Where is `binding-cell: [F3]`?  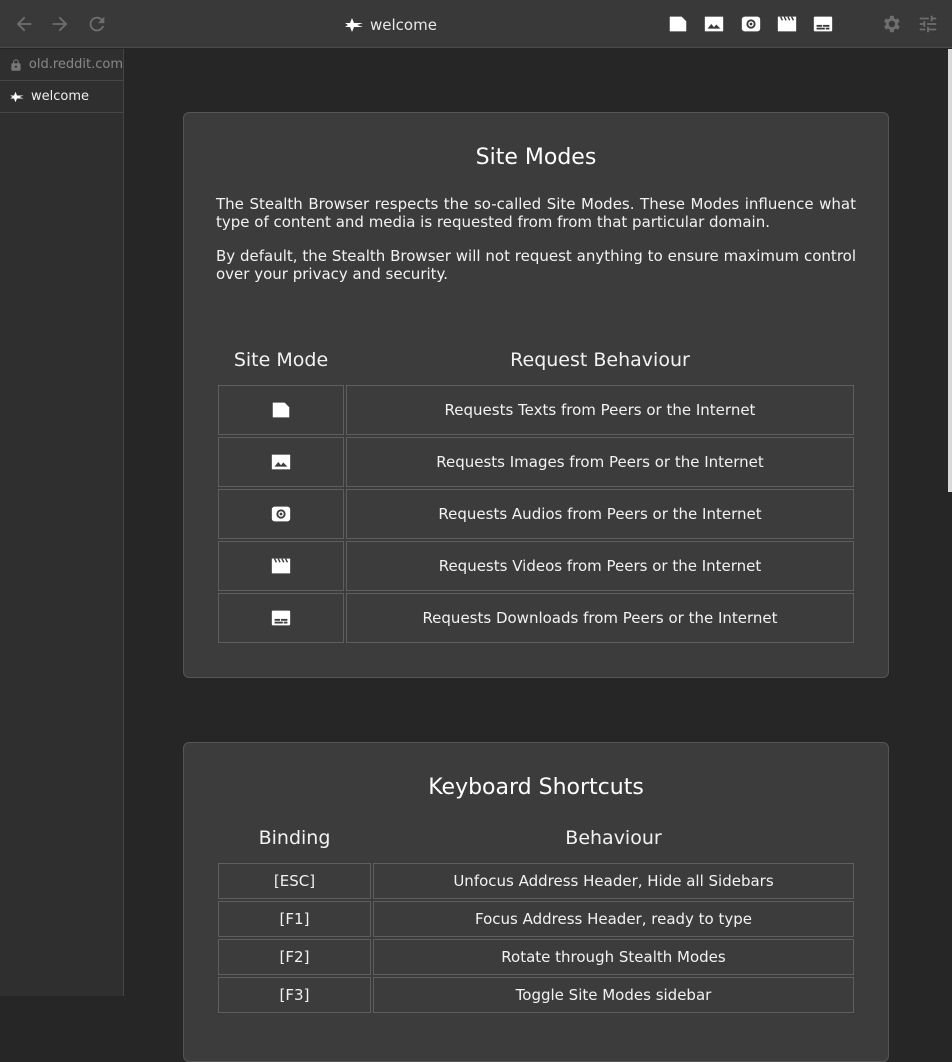
binding-cell: [F3] is located at coordinates (294, 995).